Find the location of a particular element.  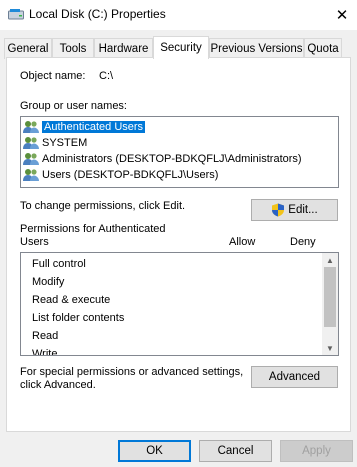

object-name-value: C:\ is located at coordinates (106, 76).